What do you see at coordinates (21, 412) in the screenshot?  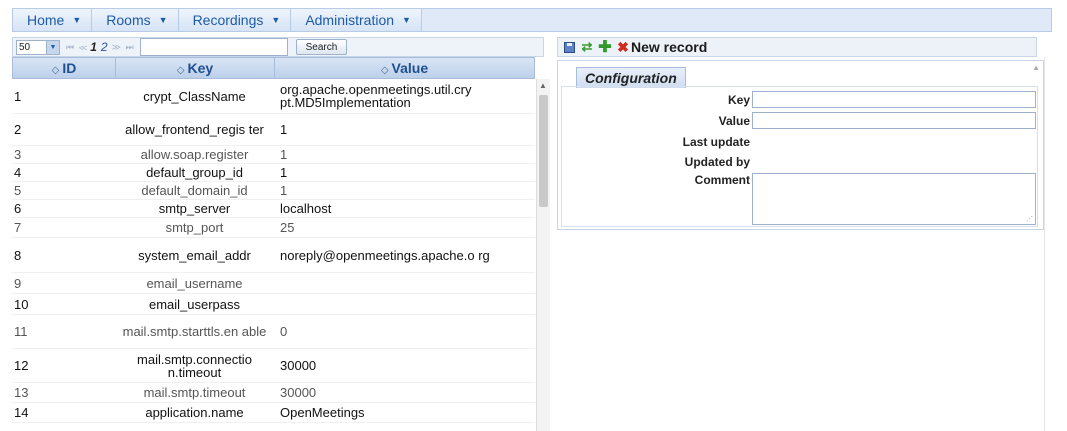 I see `cell-id: 14` at bounding box center [21, 412].